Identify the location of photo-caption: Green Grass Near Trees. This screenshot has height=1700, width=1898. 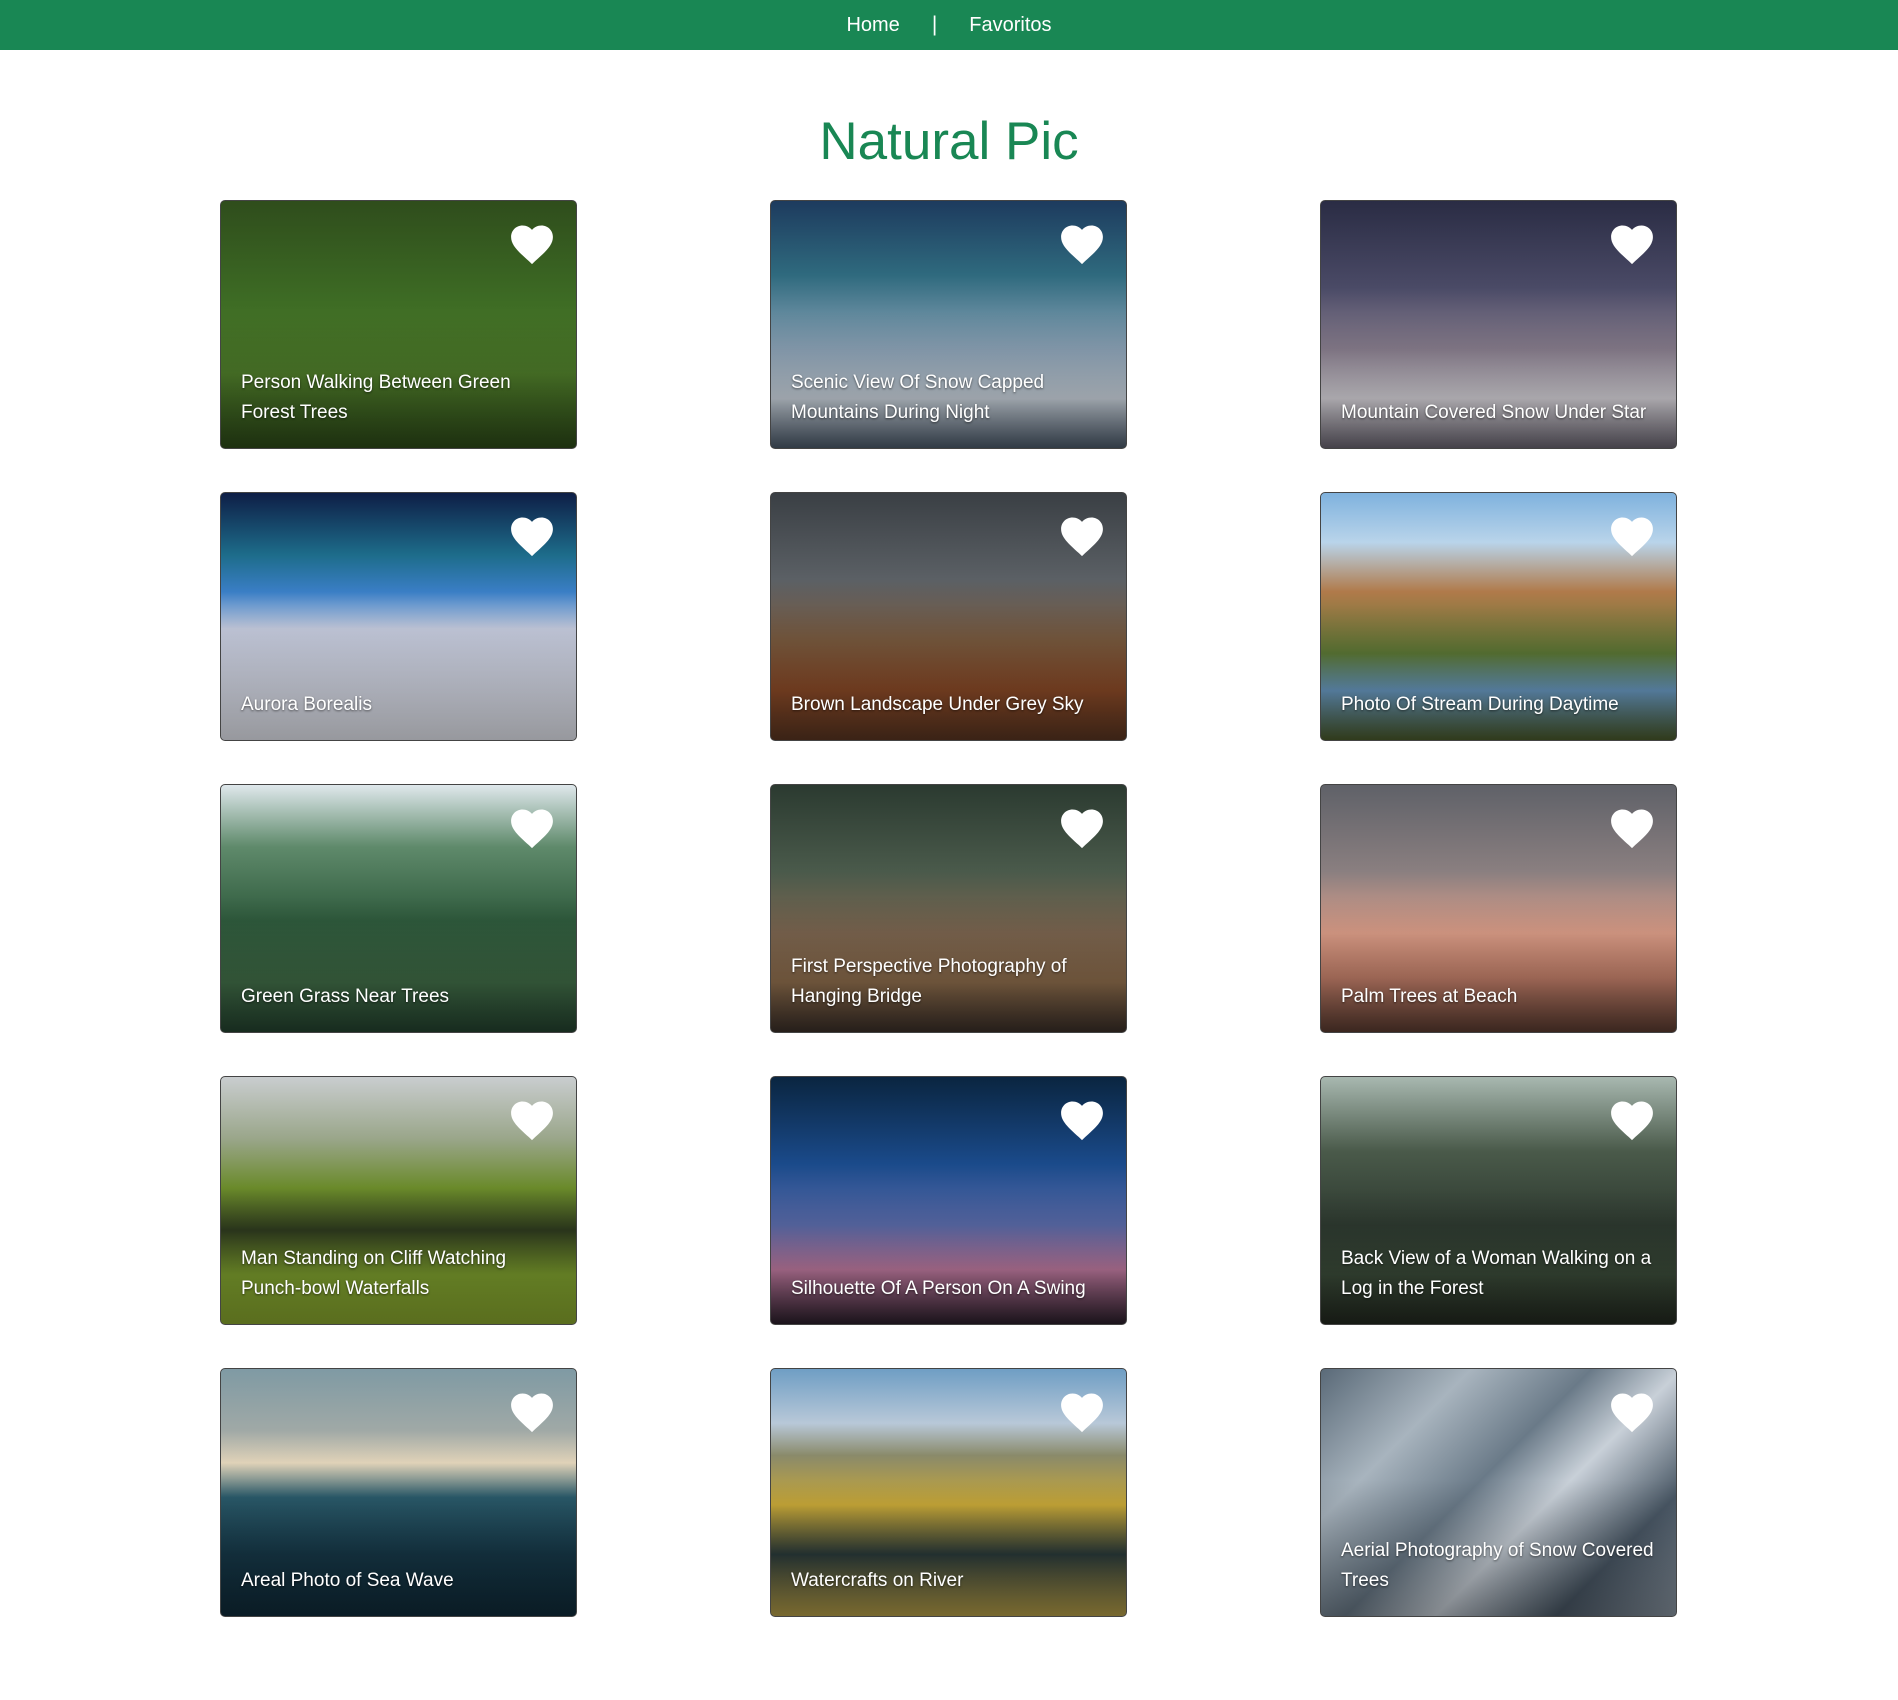
(345, 996).